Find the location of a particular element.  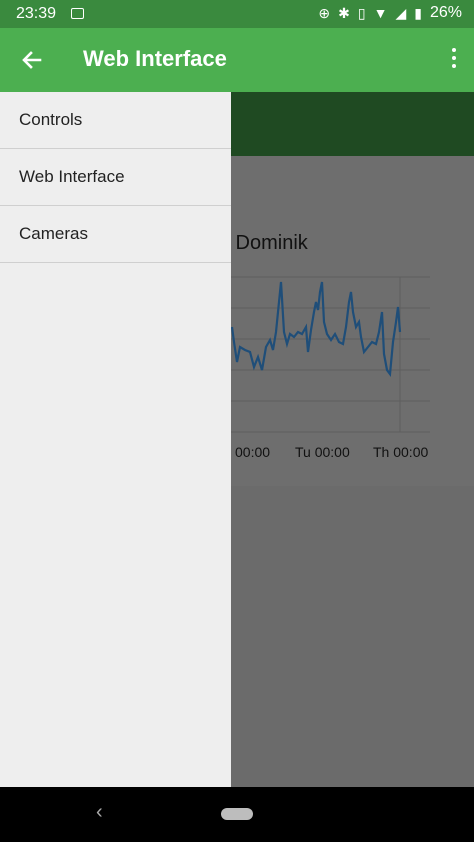

wifi-icon: ▼ is located at coordinates (380, 13).